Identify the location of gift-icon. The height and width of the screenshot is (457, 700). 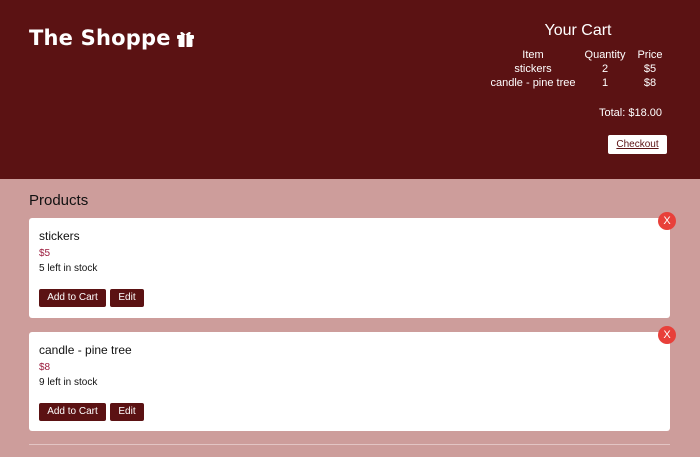
(185, 38).